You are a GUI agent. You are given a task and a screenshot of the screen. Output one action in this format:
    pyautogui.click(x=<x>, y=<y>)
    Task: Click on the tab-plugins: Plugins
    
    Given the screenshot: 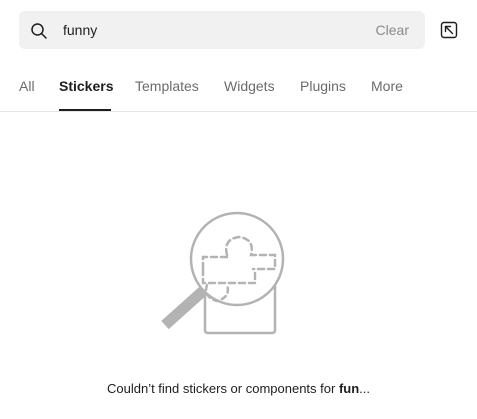 What is the action you would take?
    pyautogui.click(x=323, y=86)
    